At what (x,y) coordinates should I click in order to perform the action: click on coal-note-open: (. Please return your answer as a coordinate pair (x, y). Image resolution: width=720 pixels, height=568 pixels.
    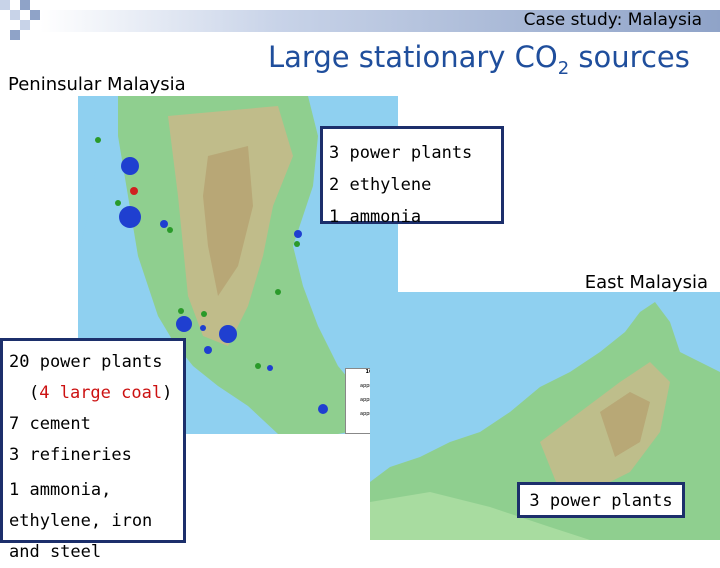
    Looking at the image, I should click on (34, 393).